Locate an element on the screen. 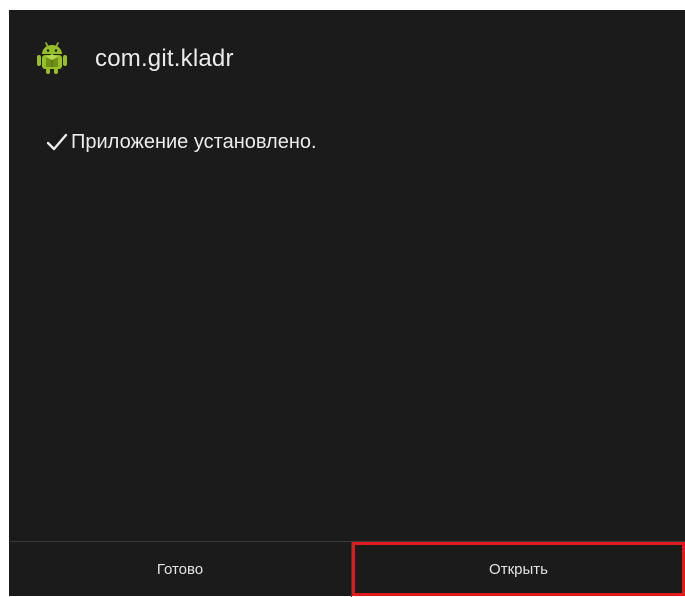 The image size is (685, 597). android-robot-icon is located at coordinates (52, 58).